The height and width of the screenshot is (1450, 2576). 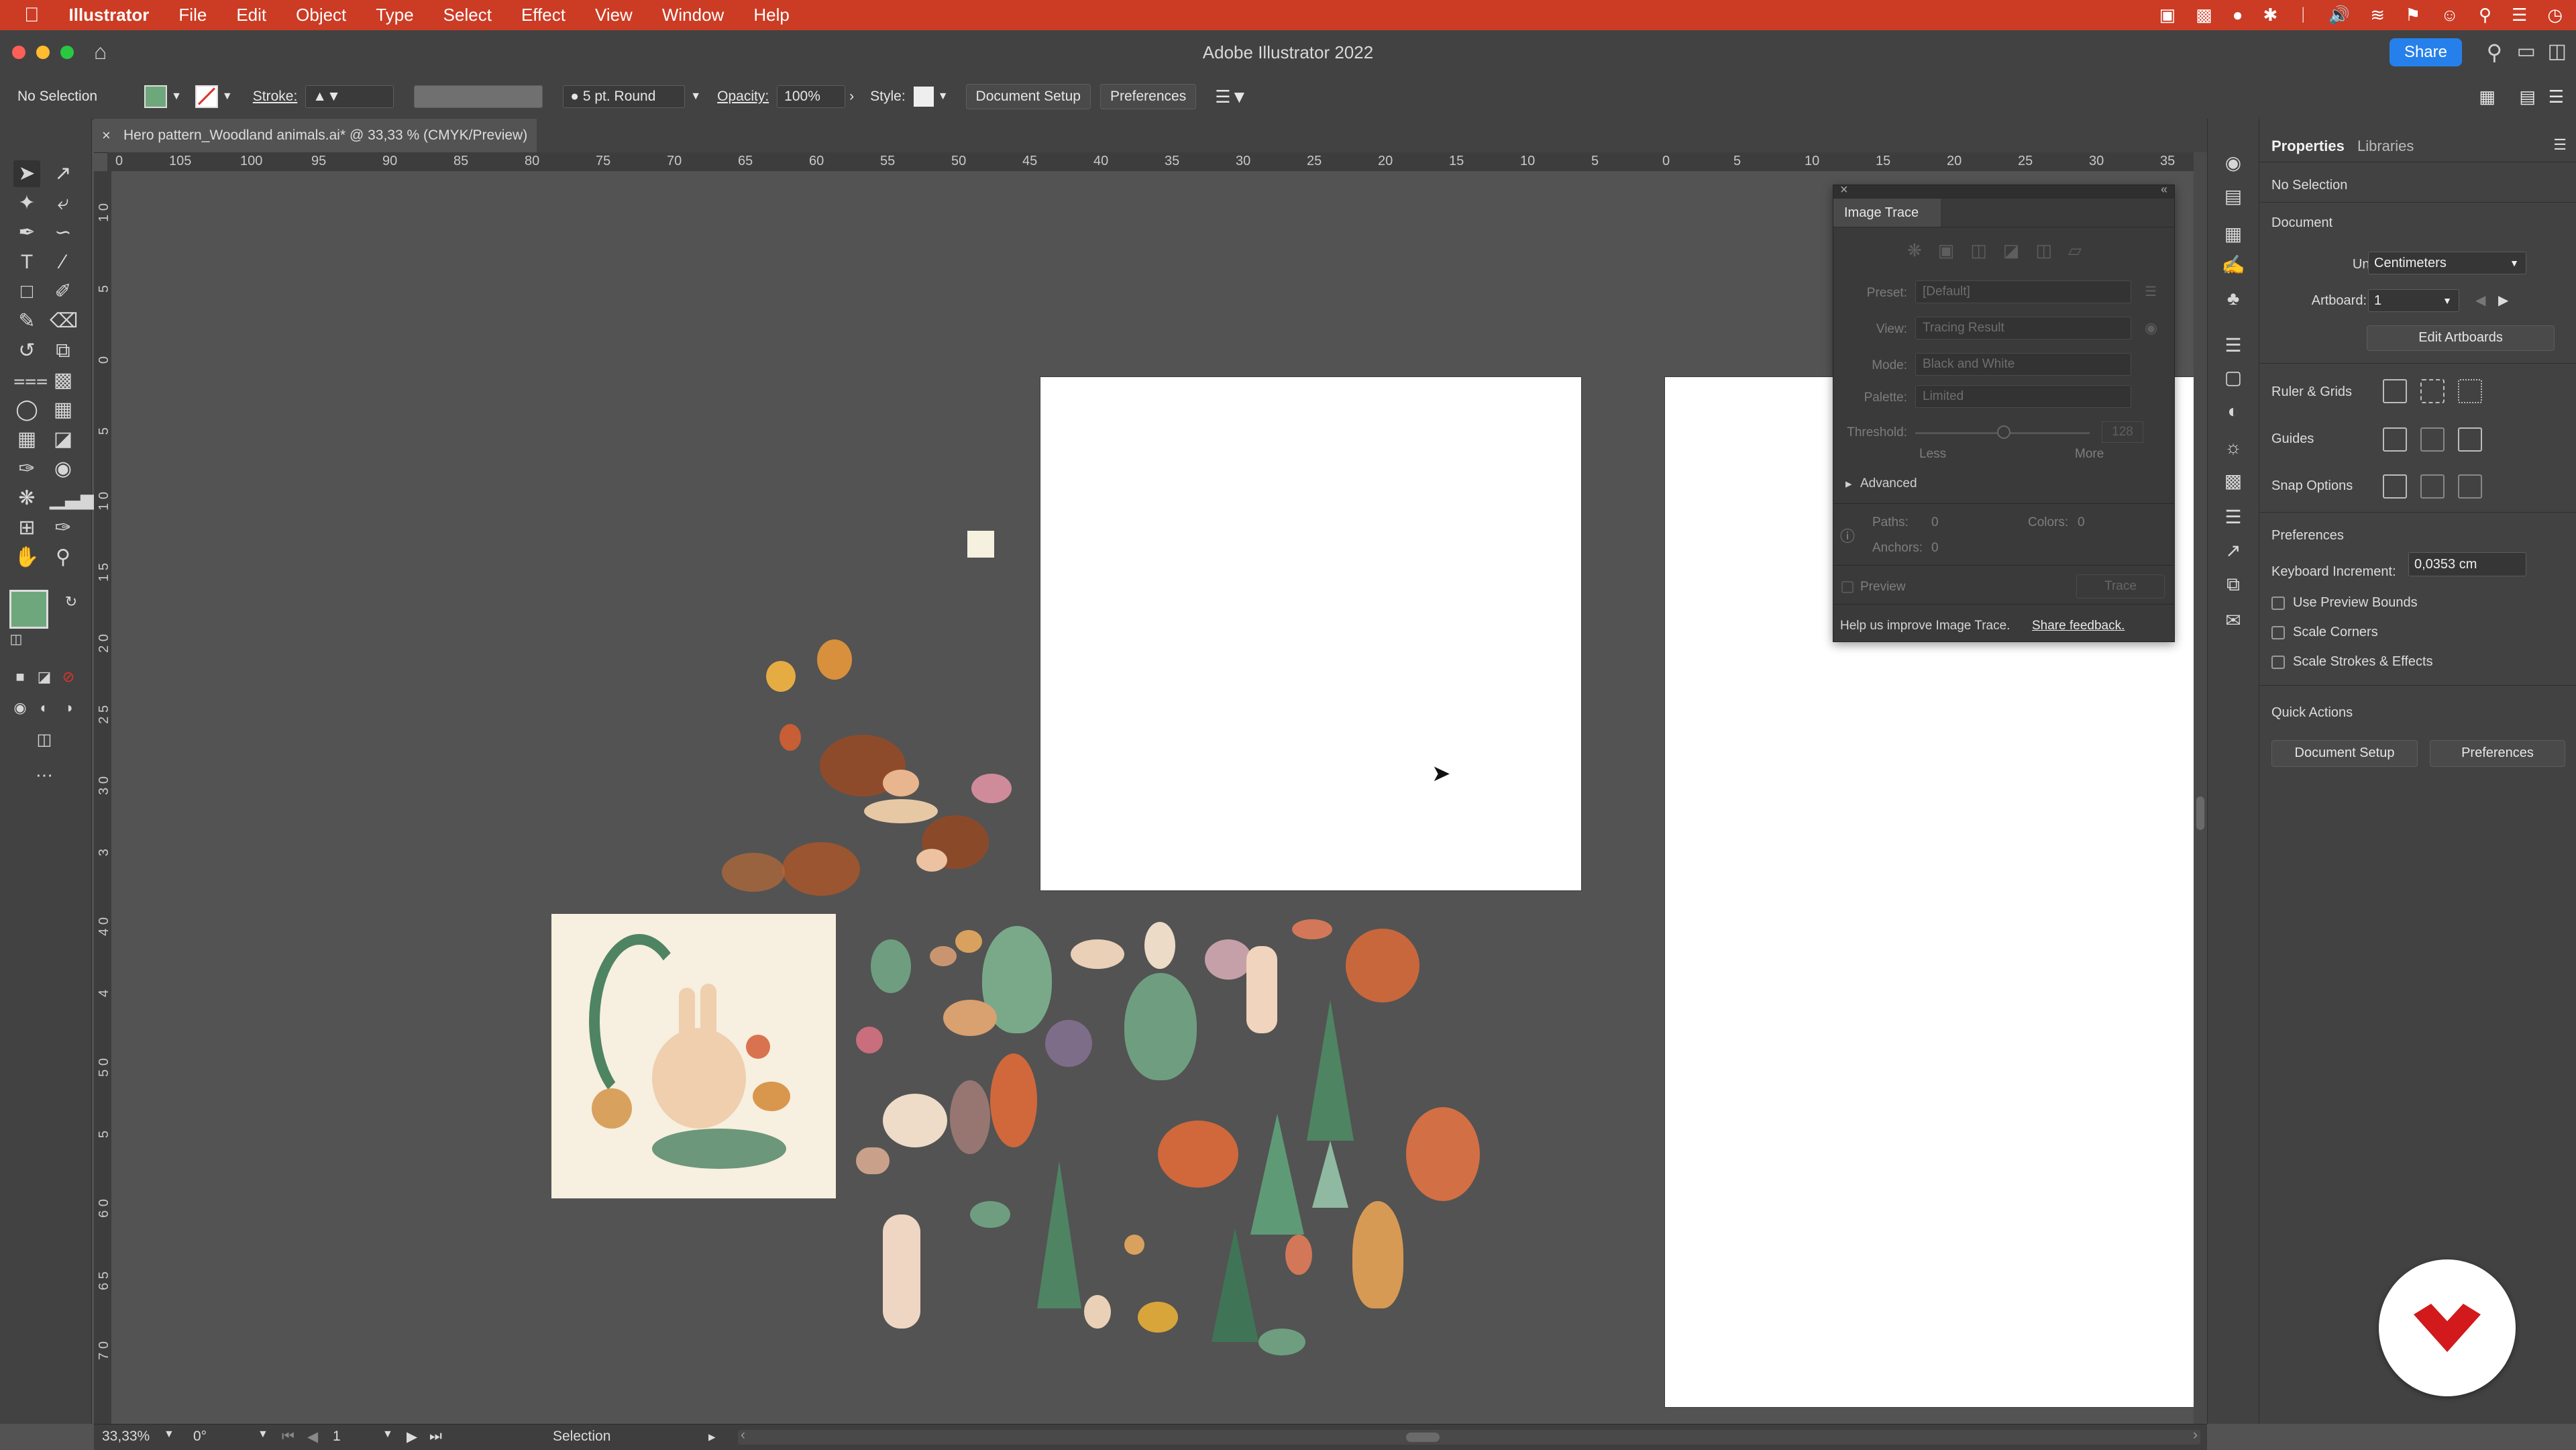 What do you see at coordinates (251, 15) in the screenshot?
I see `menu-edit: Edit` at bounding box center [251, 15].